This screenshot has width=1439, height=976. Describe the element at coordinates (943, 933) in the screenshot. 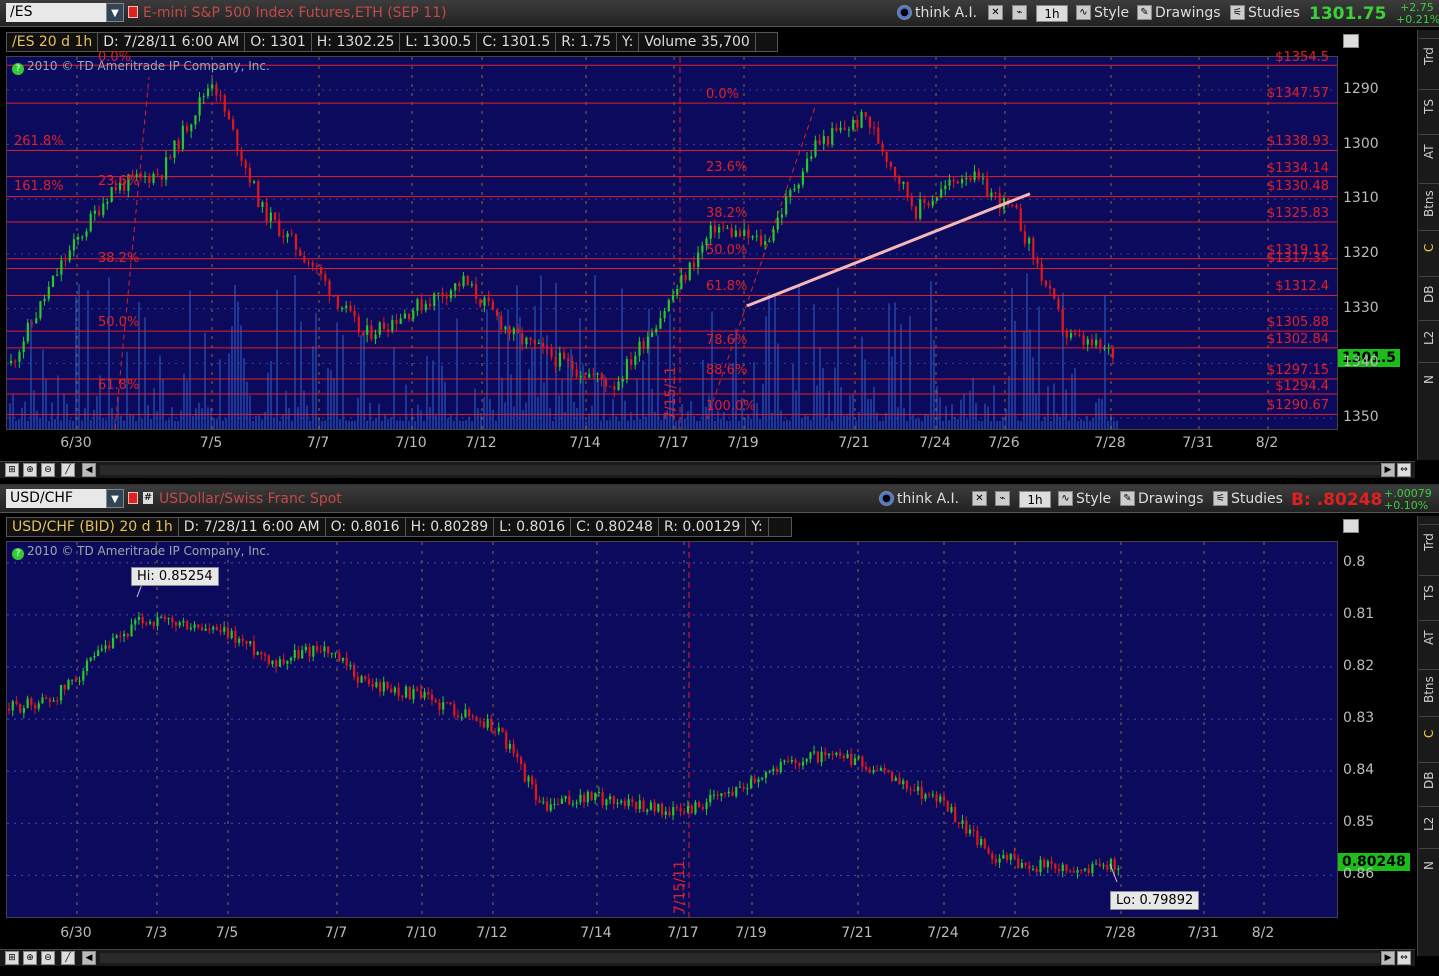

I see `x-tick-label: 7/24` at that location.